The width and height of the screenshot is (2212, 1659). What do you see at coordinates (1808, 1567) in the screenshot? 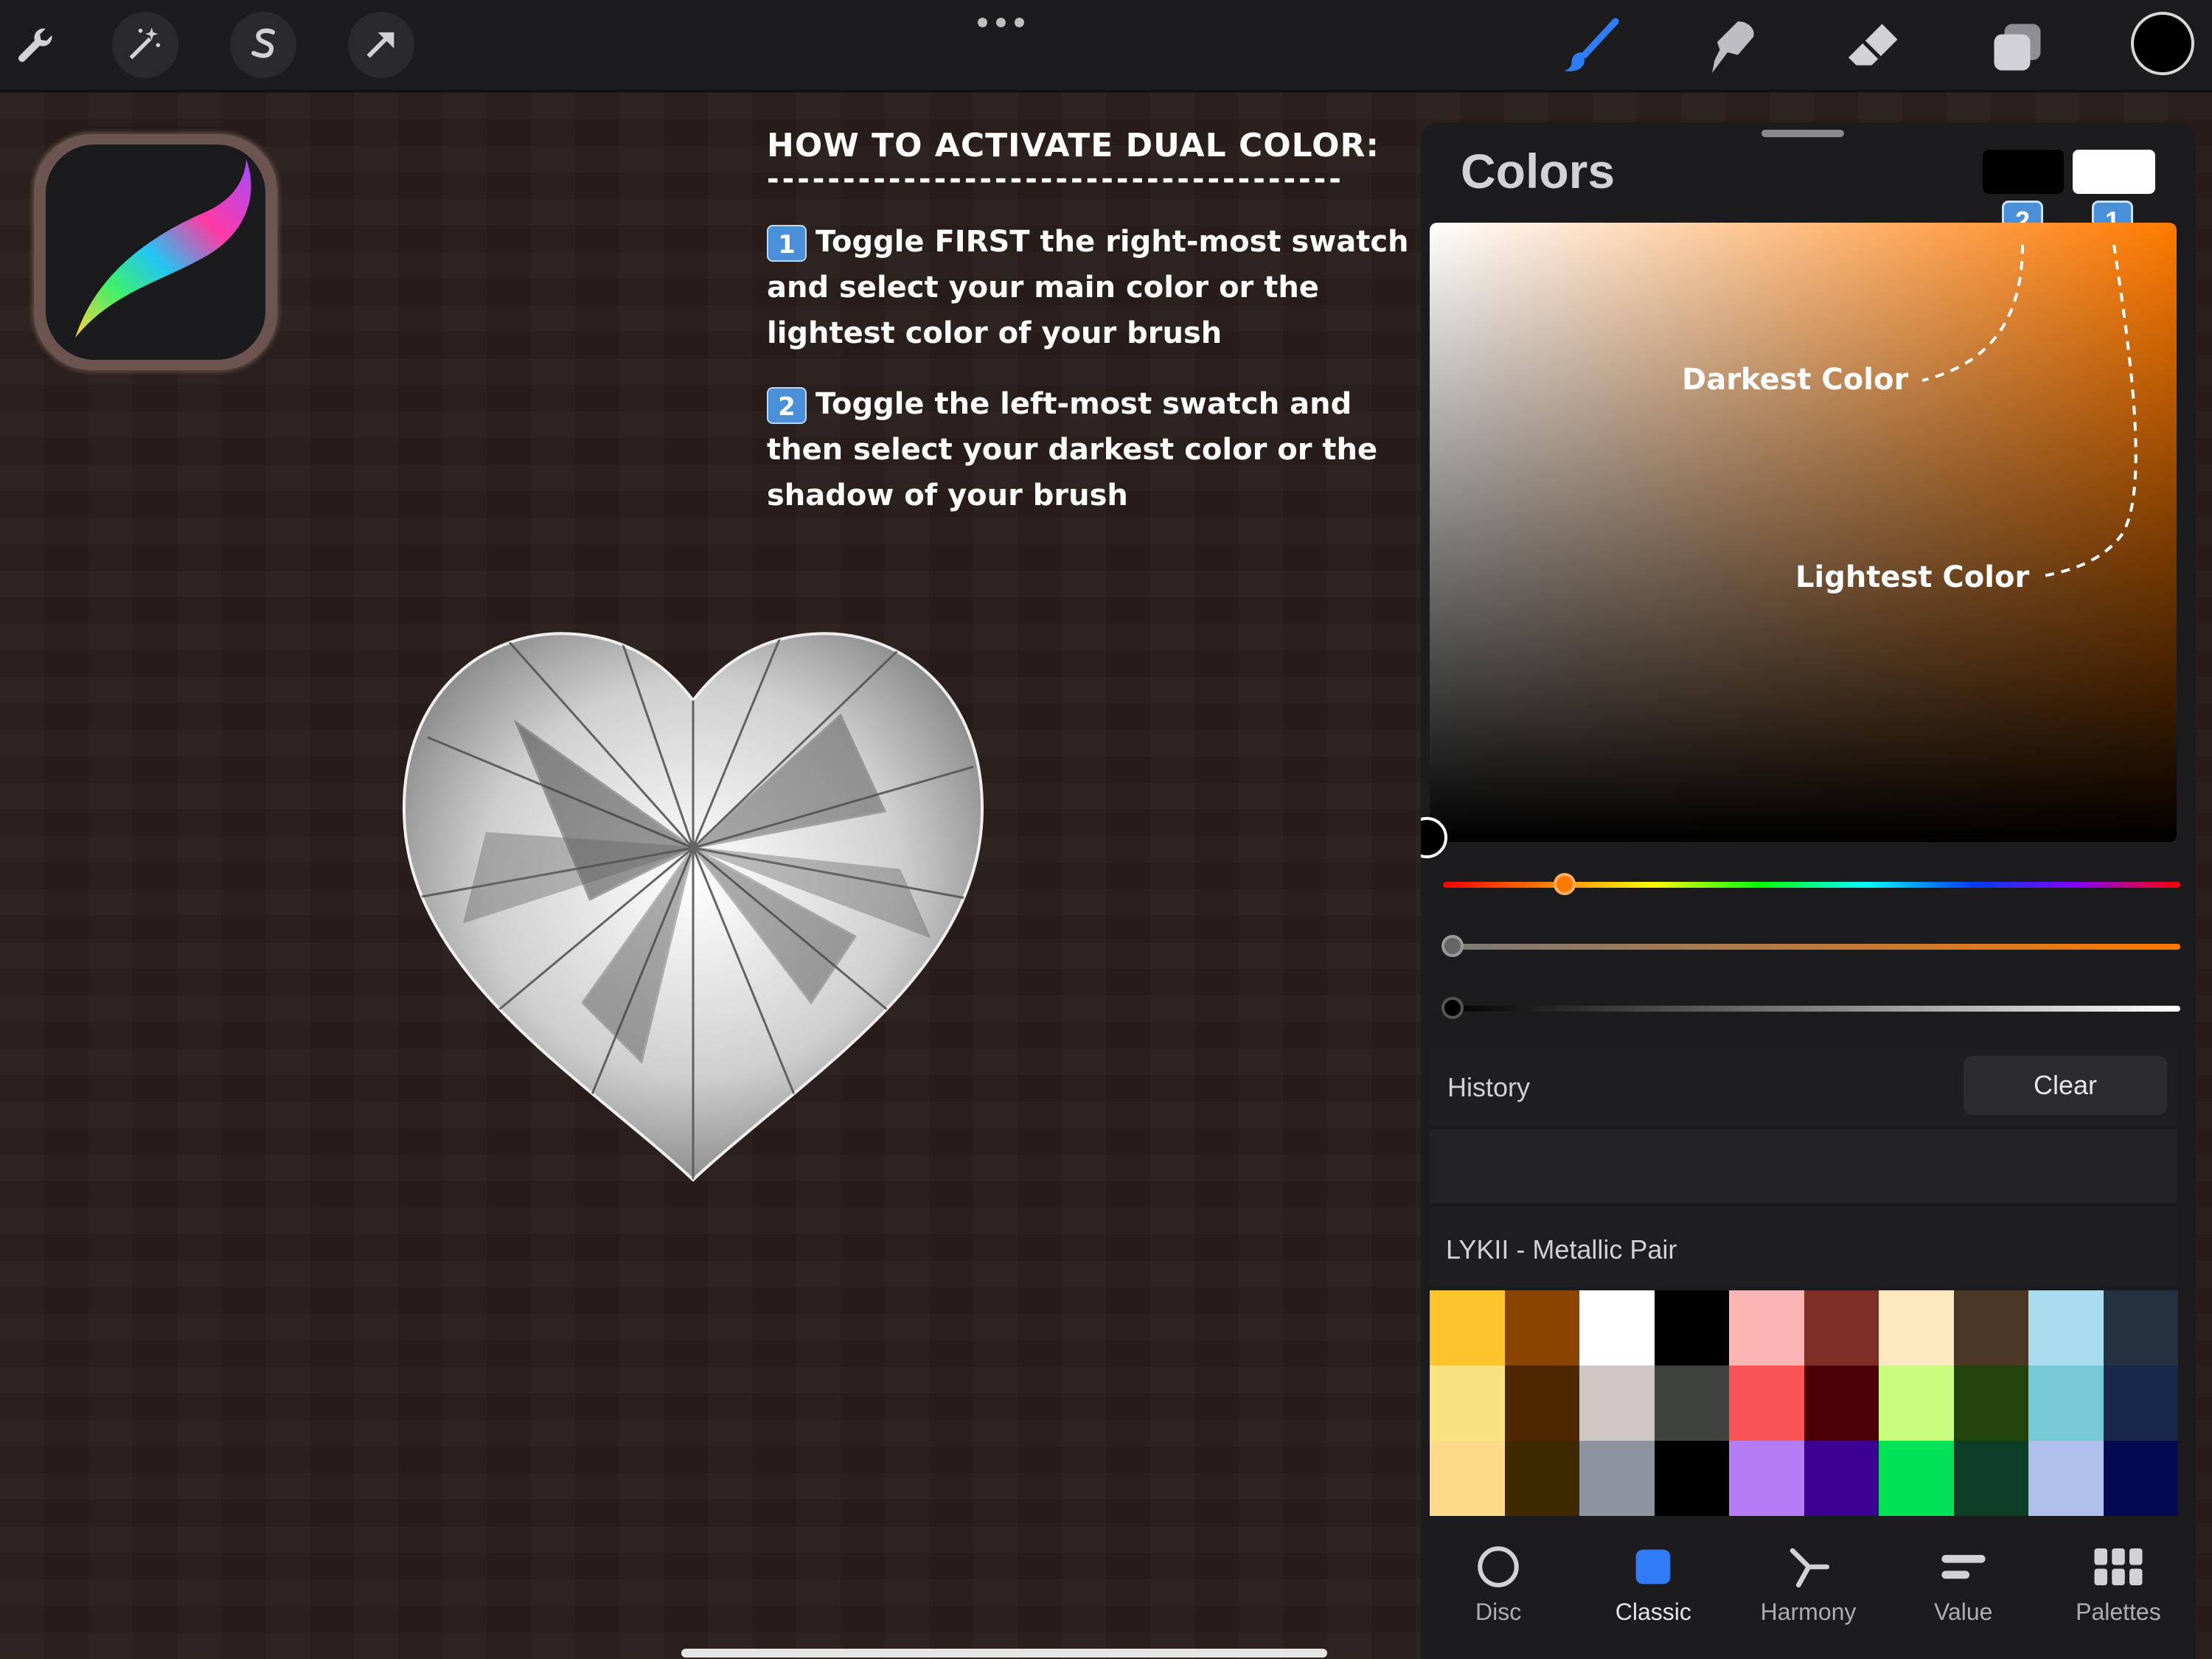
I see `harmony-icon` at bounding box center [1808, 1567].